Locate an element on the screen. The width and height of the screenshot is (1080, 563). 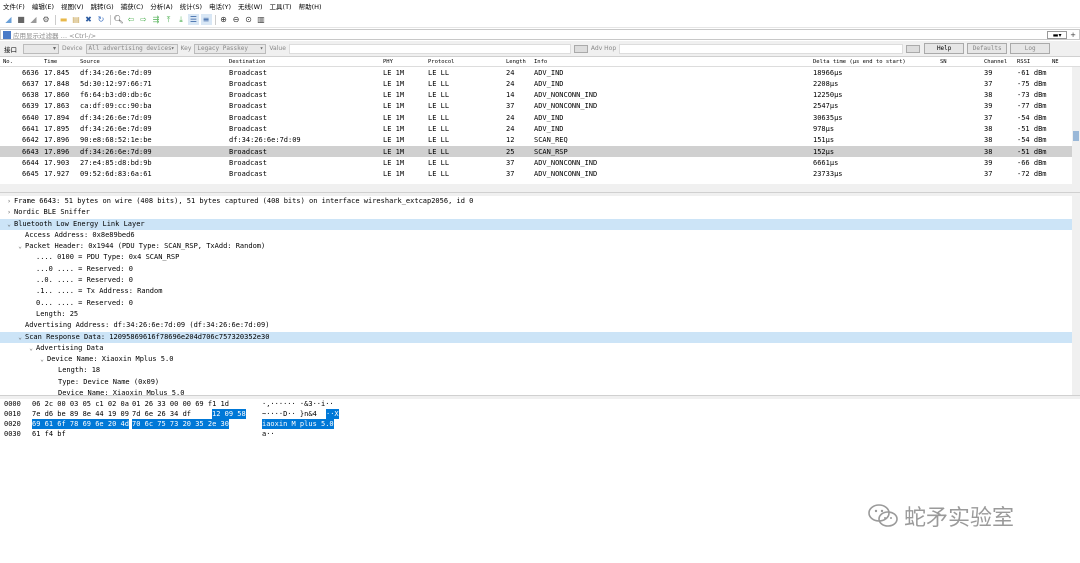
adv-hop-input is located at coordinates (761, 48).